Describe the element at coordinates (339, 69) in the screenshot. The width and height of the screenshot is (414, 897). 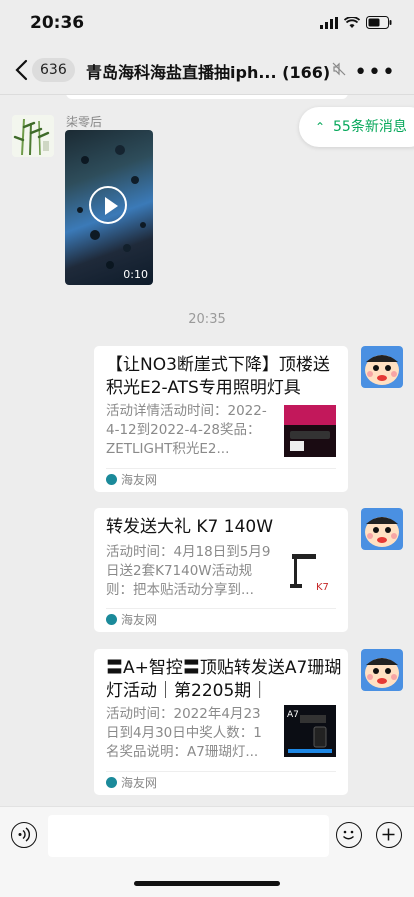
I see `mute-icon` at that location.